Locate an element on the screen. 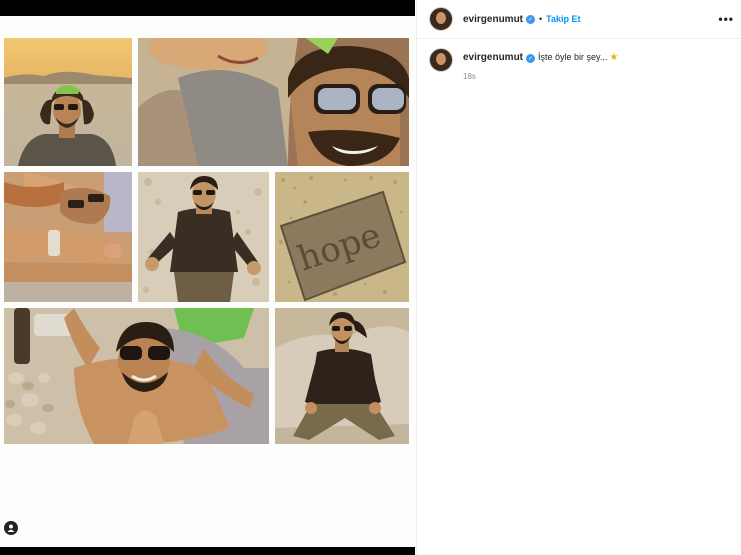  collage-photo-hope-stone: hope is located at coordinates (342, 237).